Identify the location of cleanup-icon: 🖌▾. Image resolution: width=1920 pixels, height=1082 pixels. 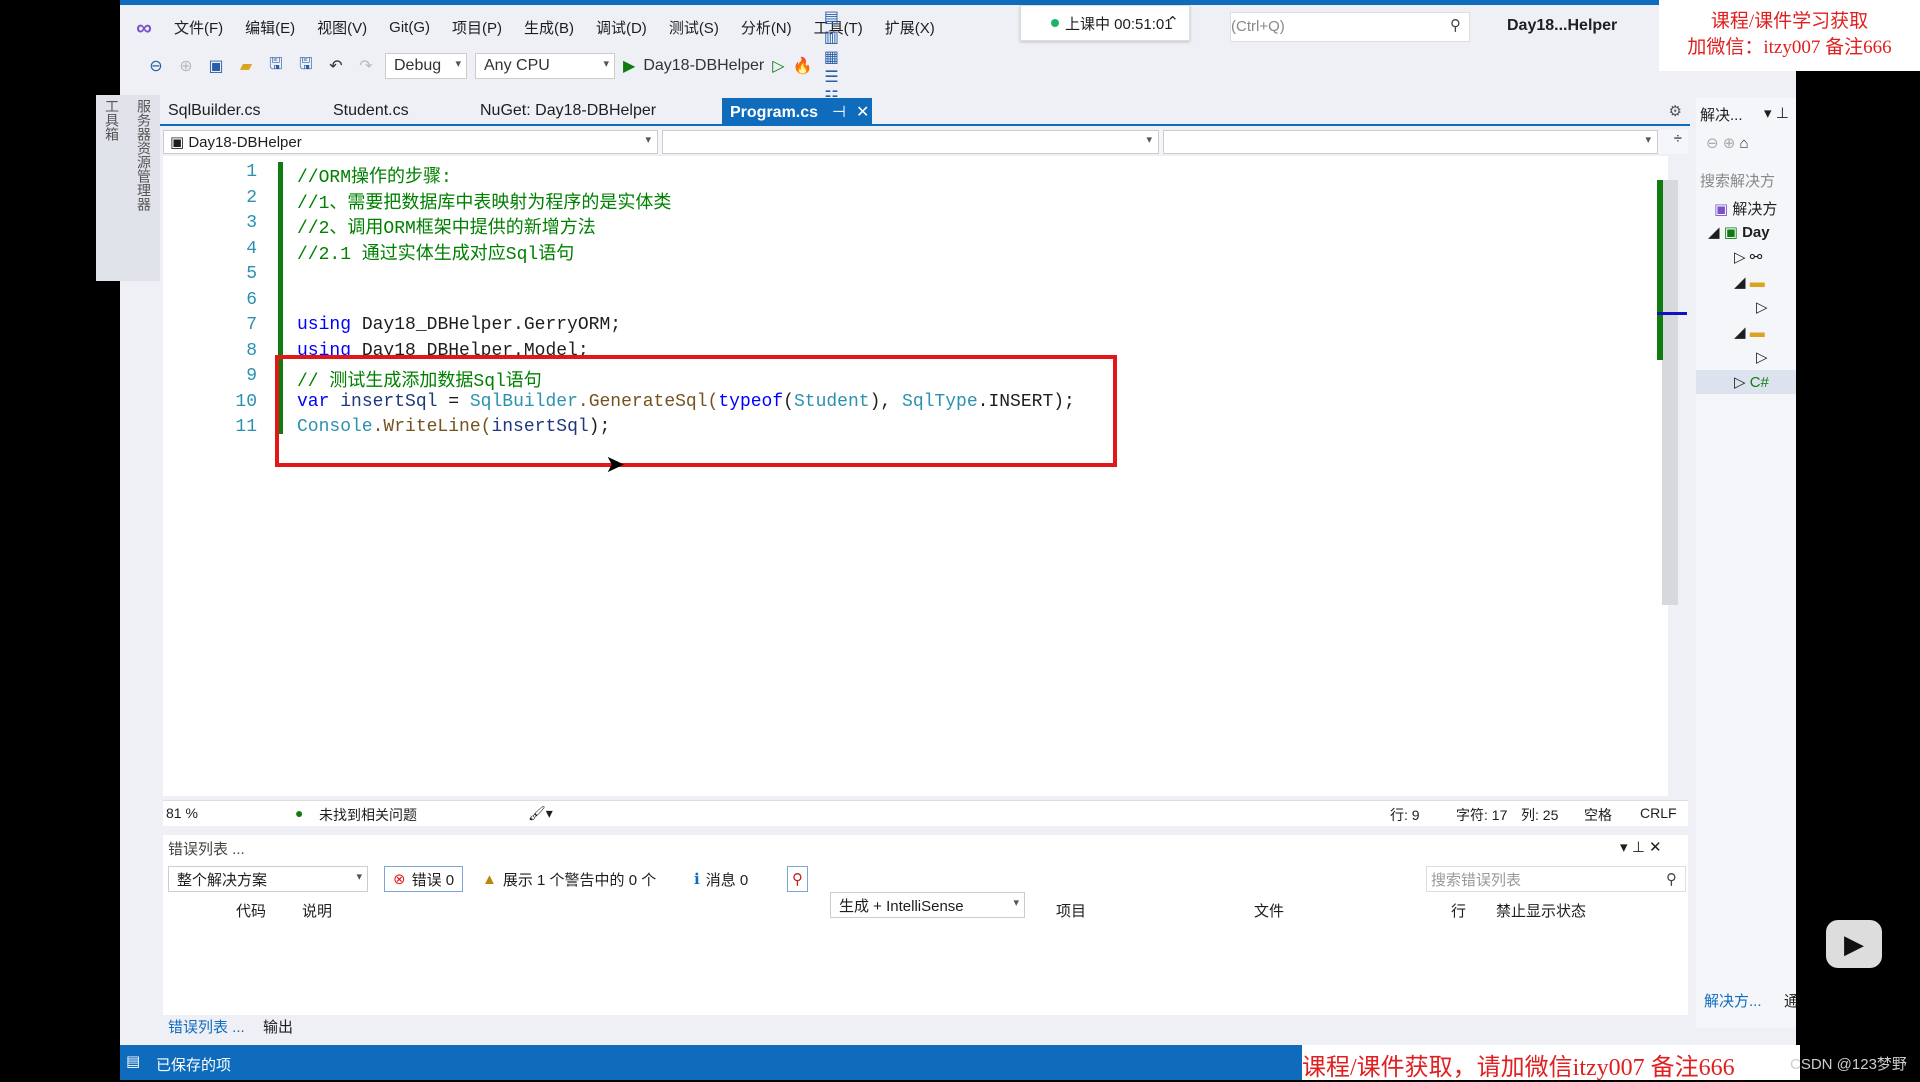
(540, 813).